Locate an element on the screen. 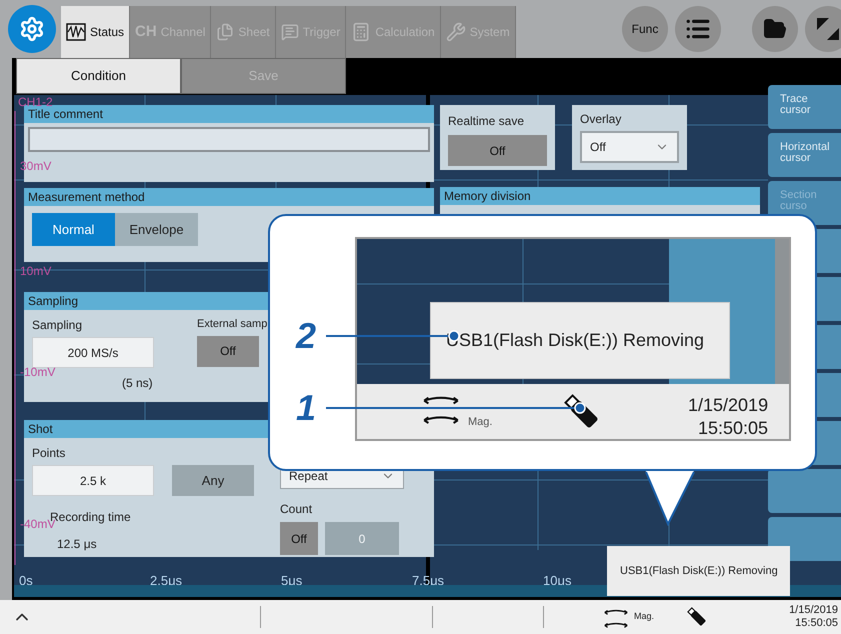 The height and width of the screenshot is (634, 841). y-axis-label: 10mV is located at coordinates (36, 271).